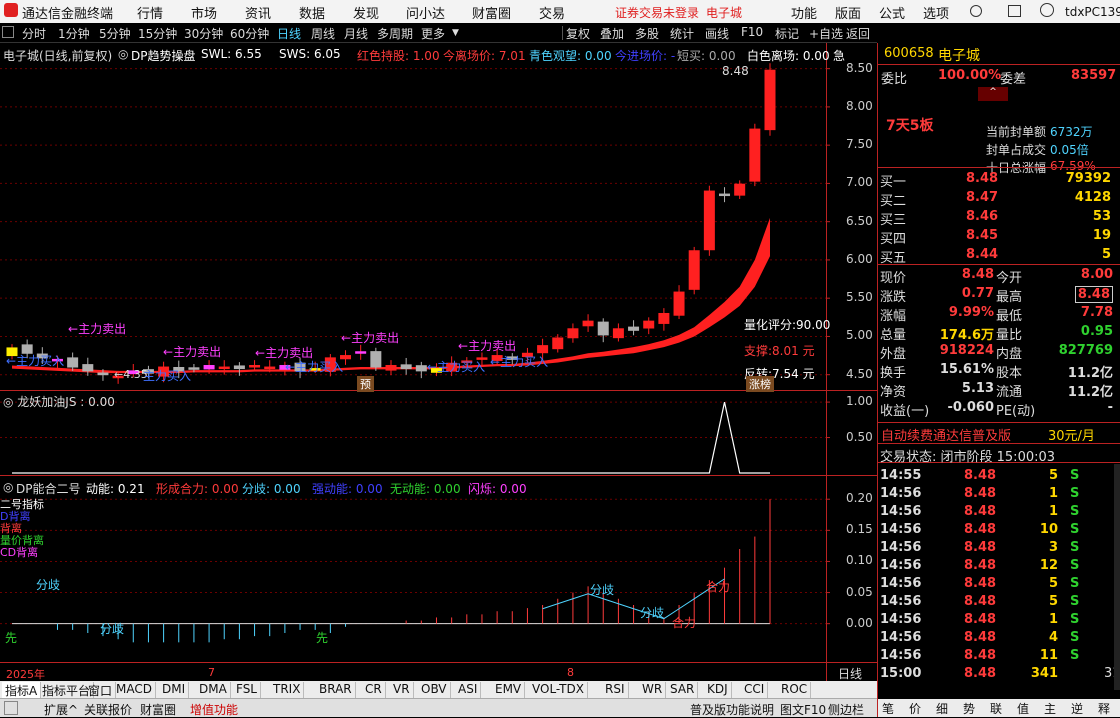 The image size is (1120, 718). What do you see at coordinates (157, 33) in the screenshot?
I see `period-15min: 15分钟` at bounding box center [157, 33].